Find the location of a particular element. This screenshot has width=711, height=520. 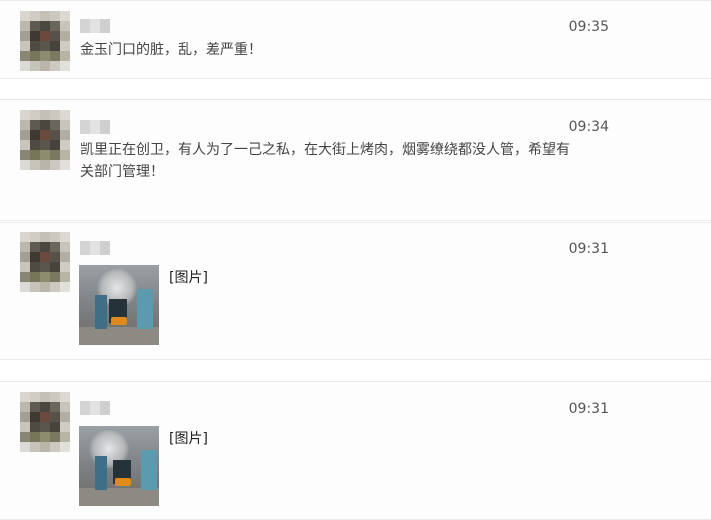

message-time: 09:34 is located at coordinates (588, 127).